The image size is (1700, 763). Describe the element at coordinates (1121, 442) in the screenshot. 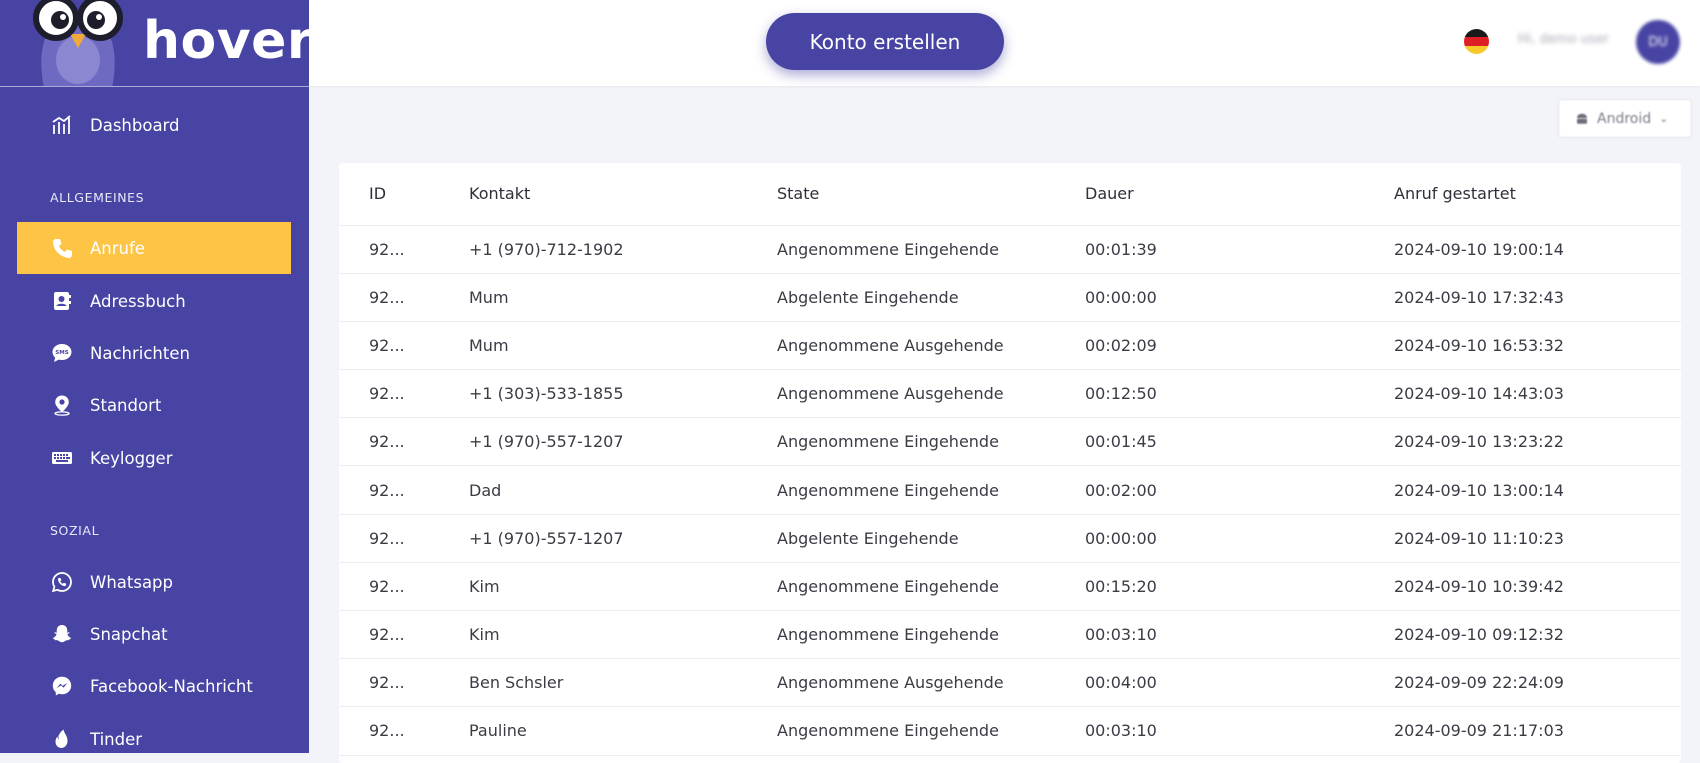

I see `cell-dauer: 00:01:45` at that location.